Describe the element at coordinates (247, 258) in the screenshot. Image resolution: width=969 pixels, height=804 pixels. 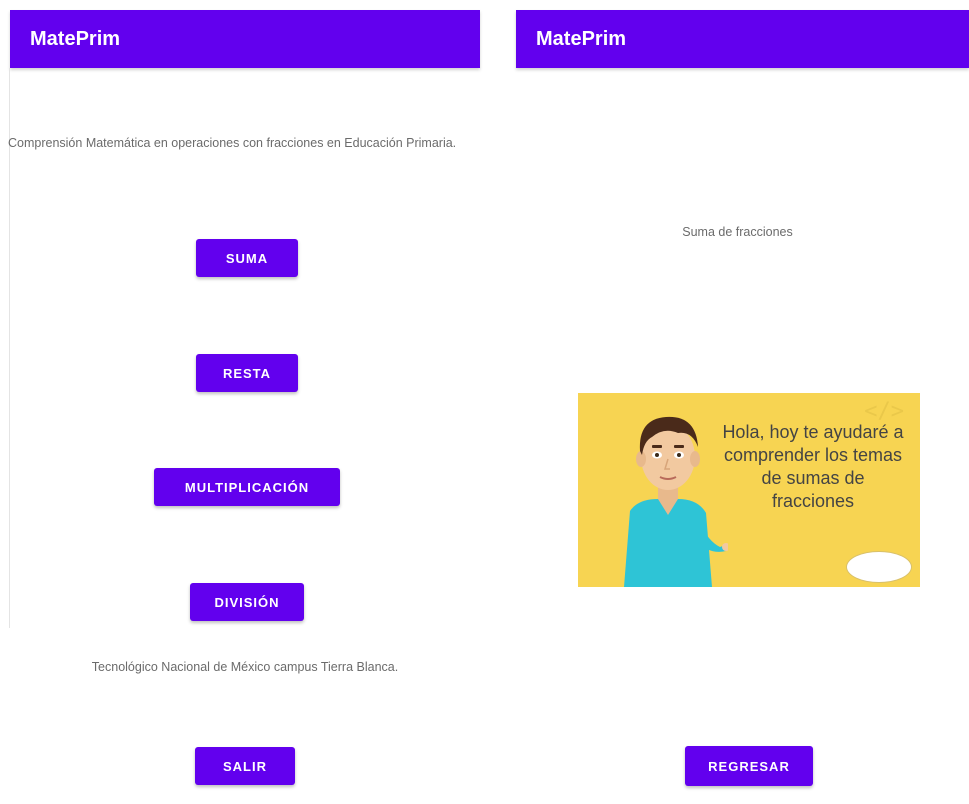
I see `suma-button: SUMA` at that location.